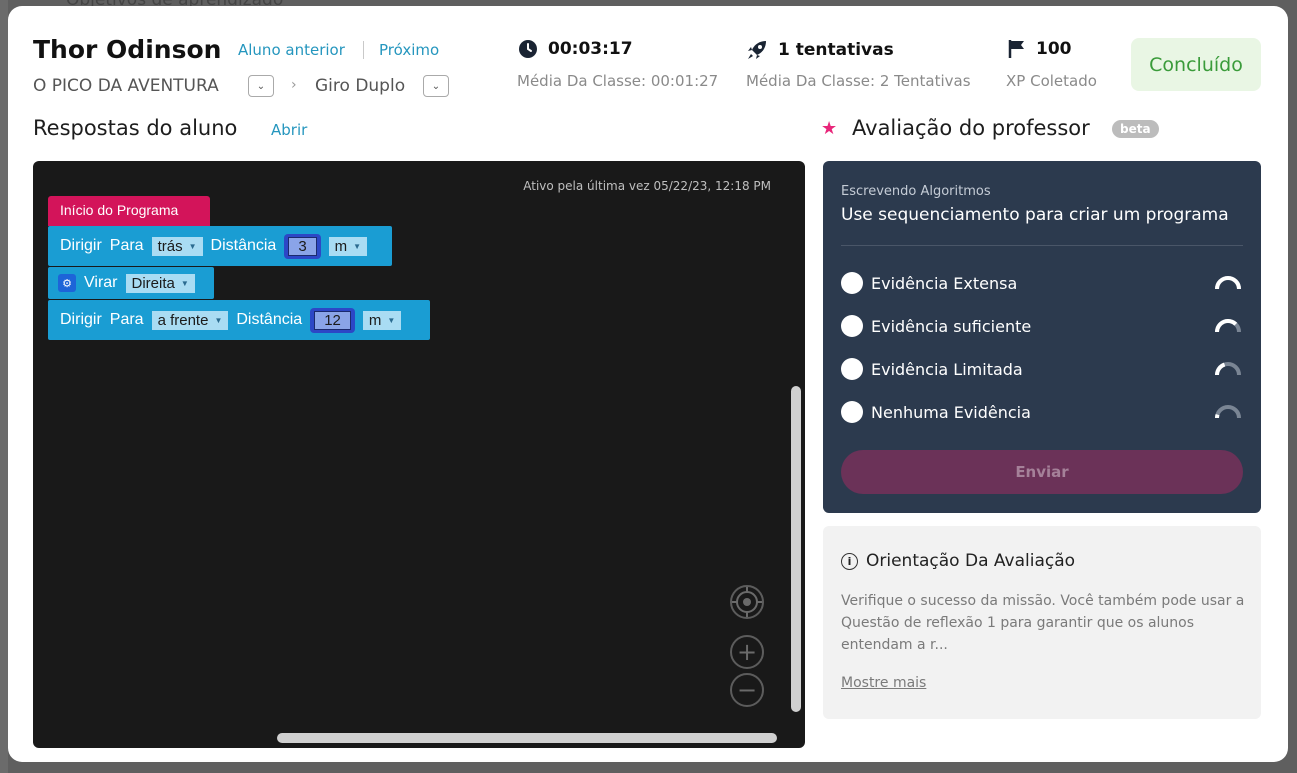  What do you see at coordinates (836, 50) in the screenshot?
I see `attempts-value: 1 tentativas` at bounding box center [836, 50].